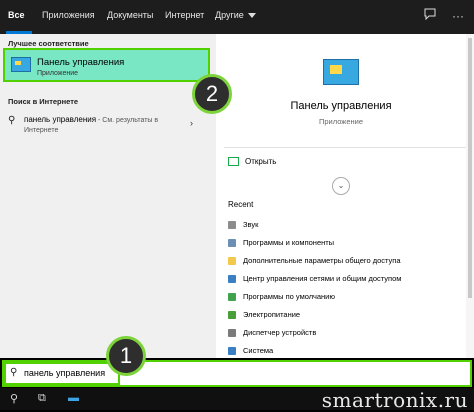  What do you see at coordinates (232, 243) in the screenshot?
I see `programs-icon` at bounding box center [232, 243].